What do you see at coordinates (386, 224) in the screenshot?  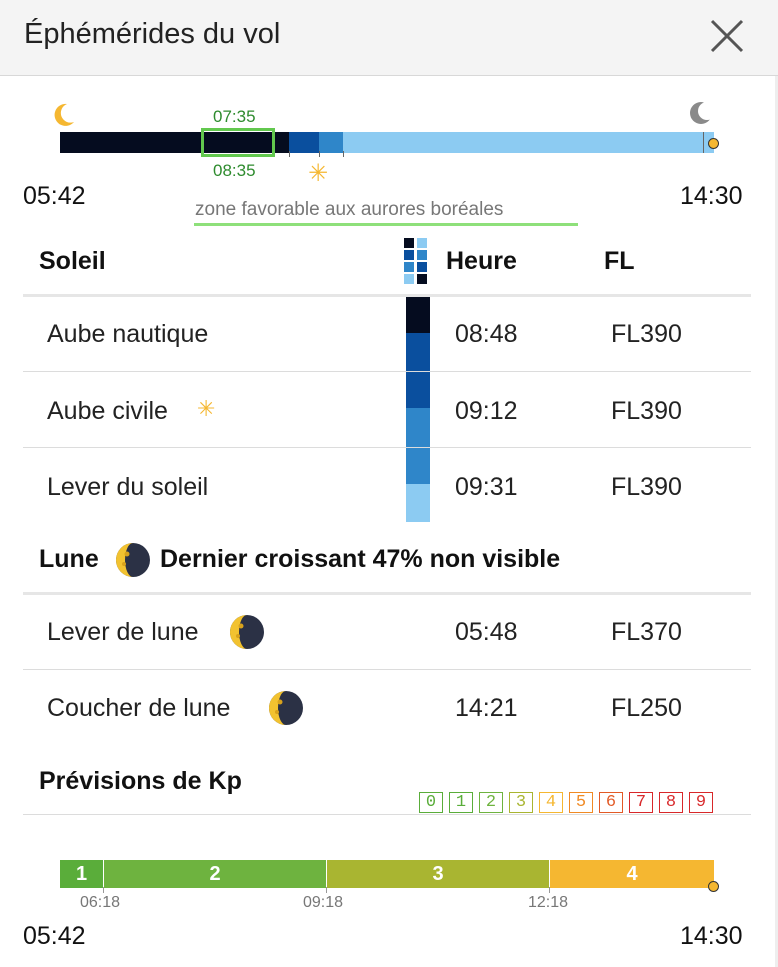 I see `aurora-underline` at bounding box center [386, 224].